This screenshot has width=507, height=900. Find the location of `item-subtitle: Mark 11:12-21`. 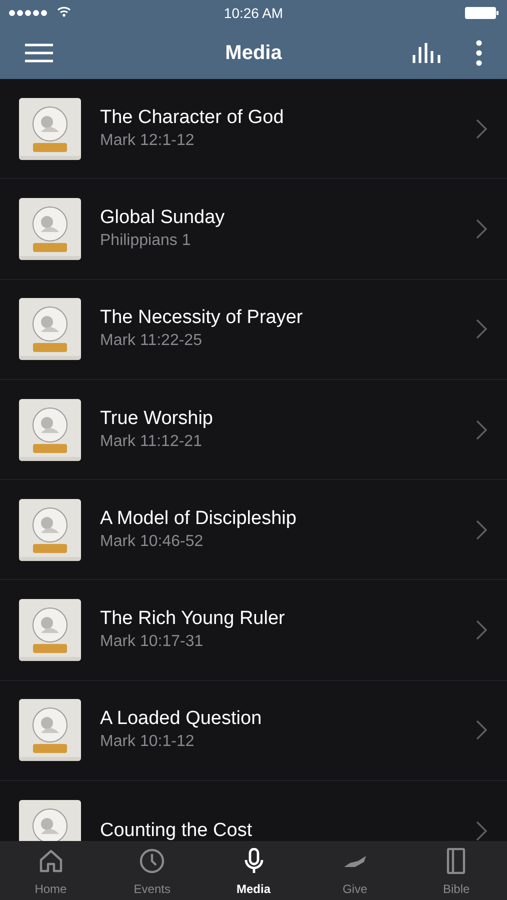

item-subtitle: Mark 11:12-21 is located at coordinates (151, 442).